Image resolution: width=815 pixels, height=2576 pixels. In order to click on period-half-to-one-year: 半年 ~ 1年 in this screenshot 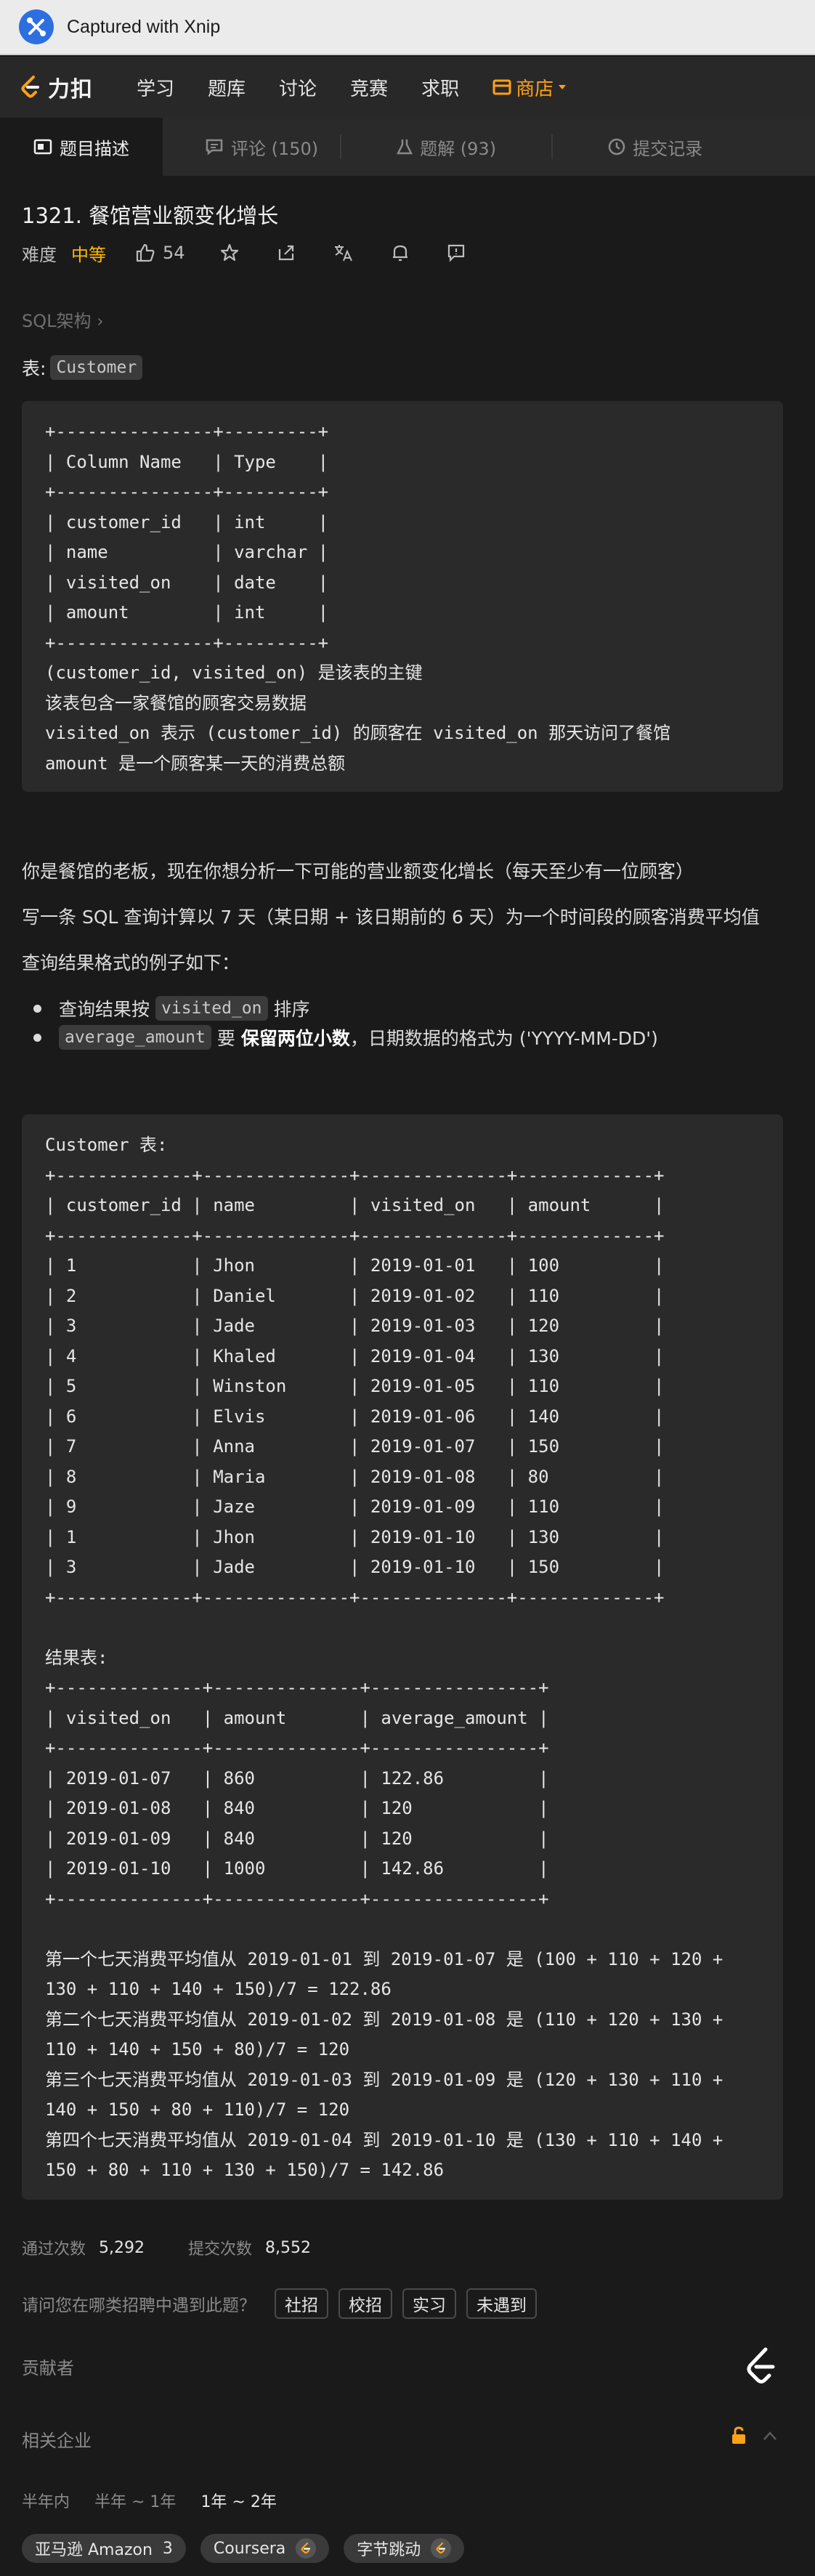, I will do `click(135, 2500)`.